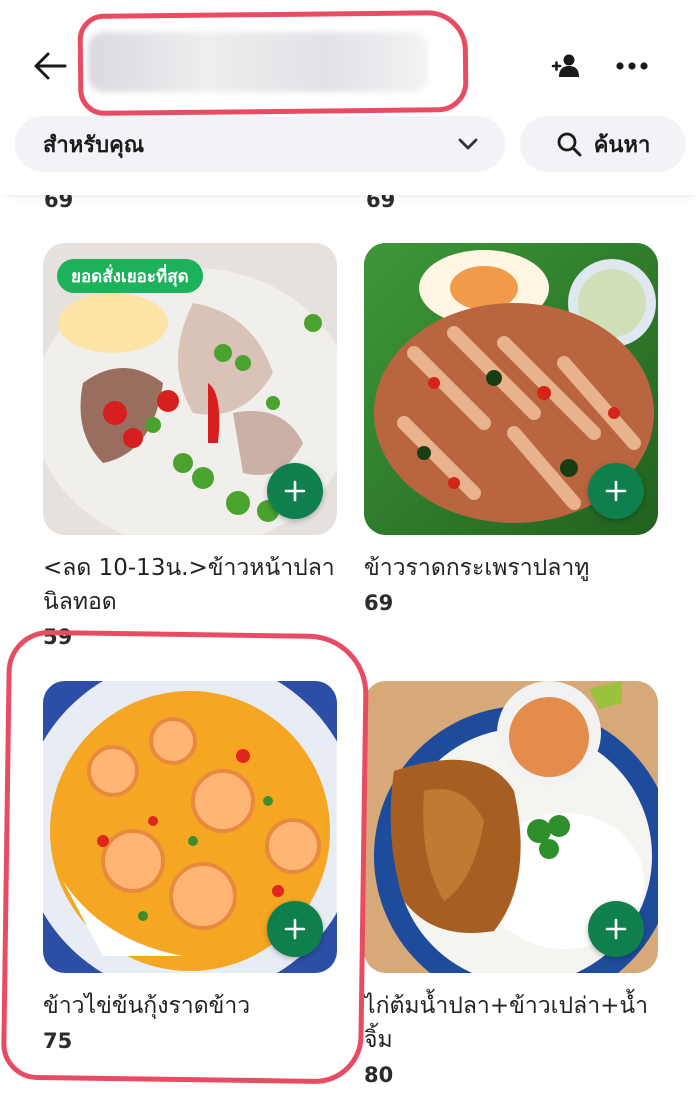  What do you see at coordinates (379, 603) in the screenshot?
I see `item-price: 69` at bounding box center [379, 603].